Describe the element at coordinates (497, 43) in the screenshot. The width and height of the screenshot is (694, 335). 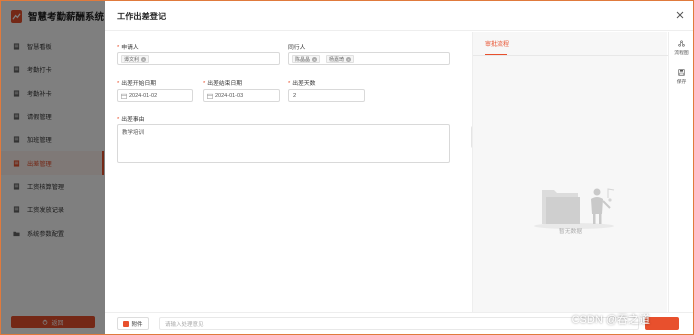
I see `tab-approval-flow: 审批流程` at that location.